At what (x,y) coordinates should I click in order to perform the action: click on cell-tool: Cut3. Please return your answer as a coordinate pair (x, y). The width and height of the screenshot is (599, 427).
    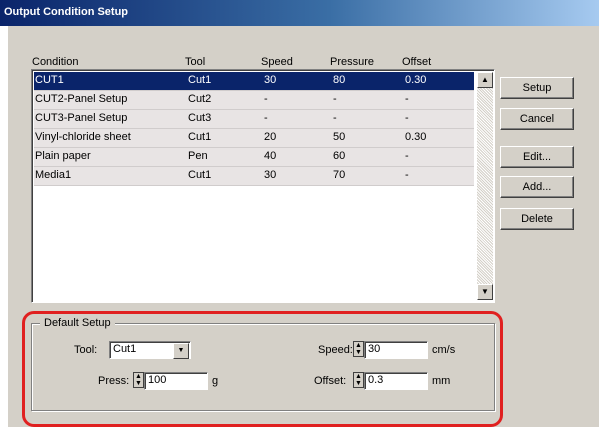
    Looking at the image, I should click on (200, 118).